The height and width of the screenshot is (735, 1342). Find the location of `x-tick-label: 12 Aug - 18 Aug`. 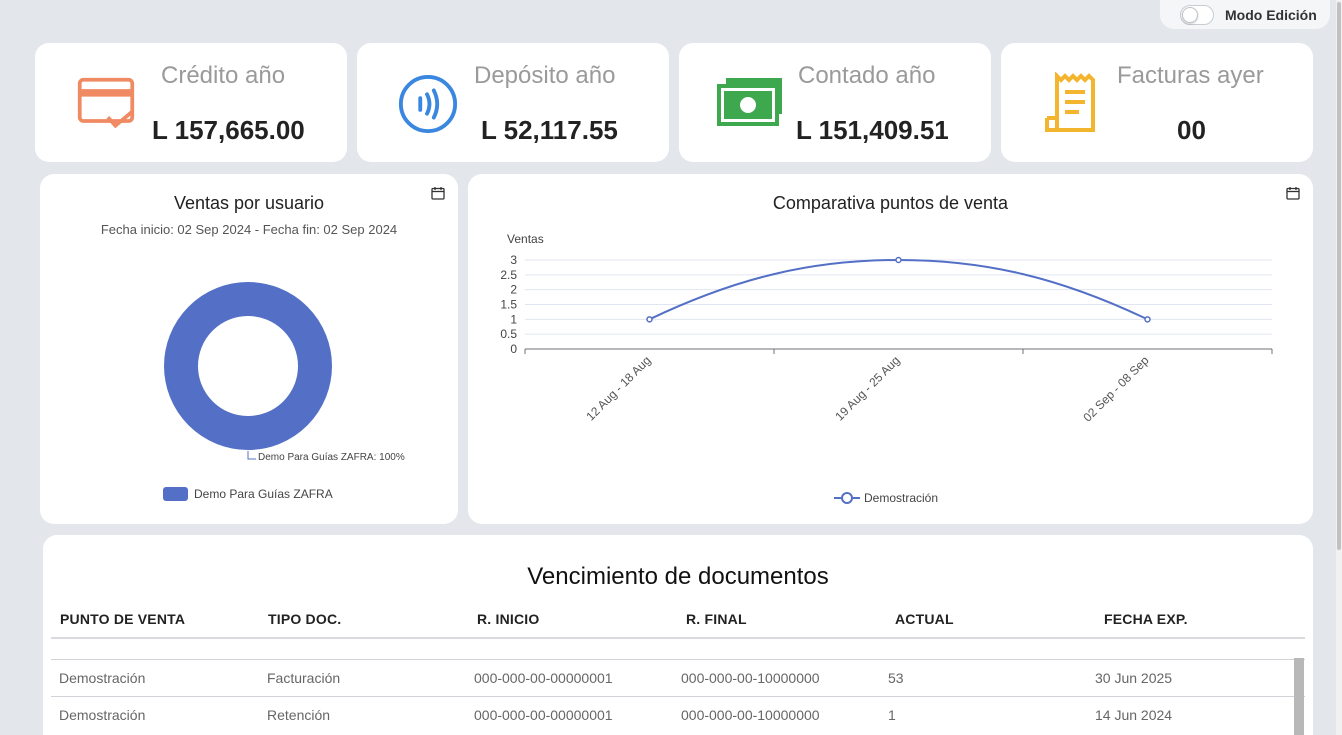

x-tick-label: 12 Aug - 18 Aug is located at coordinates (618, 388).